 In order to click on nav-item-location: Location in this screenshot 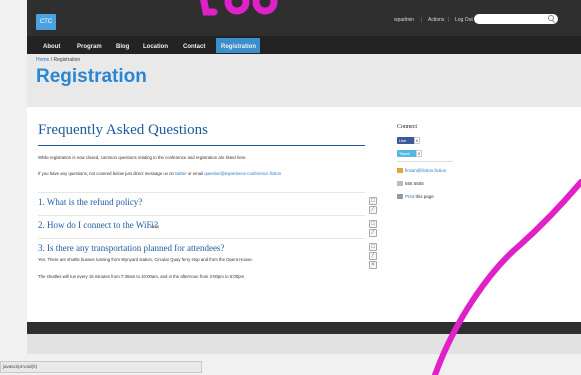, I will do `click(155, 47)`.